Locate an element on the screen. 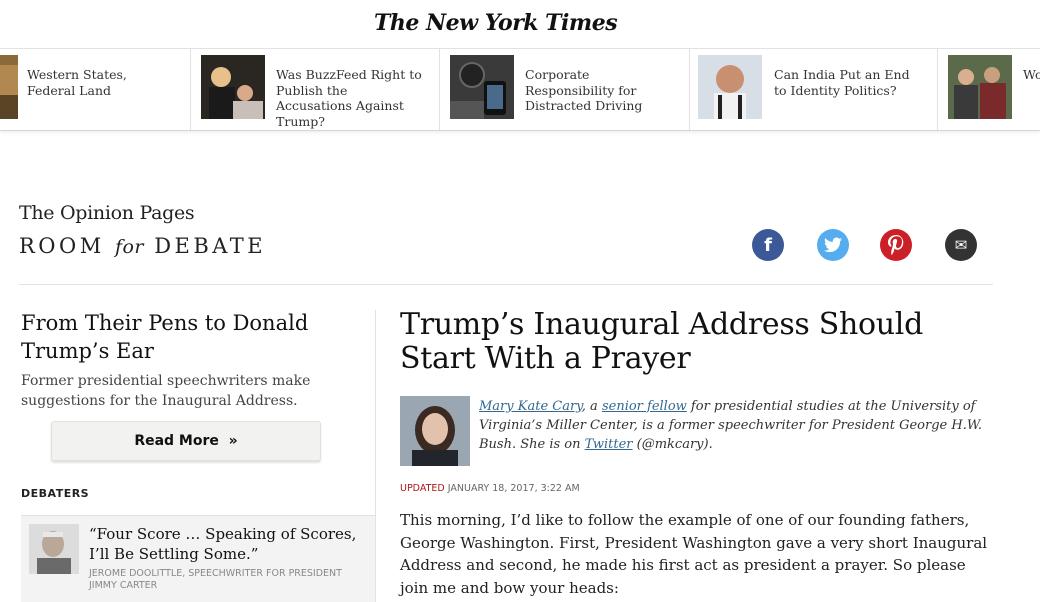 The width and height of the screenshot is (1040, 602). ribbon-item-title: Wo on is located at coordinates (1031, 74).